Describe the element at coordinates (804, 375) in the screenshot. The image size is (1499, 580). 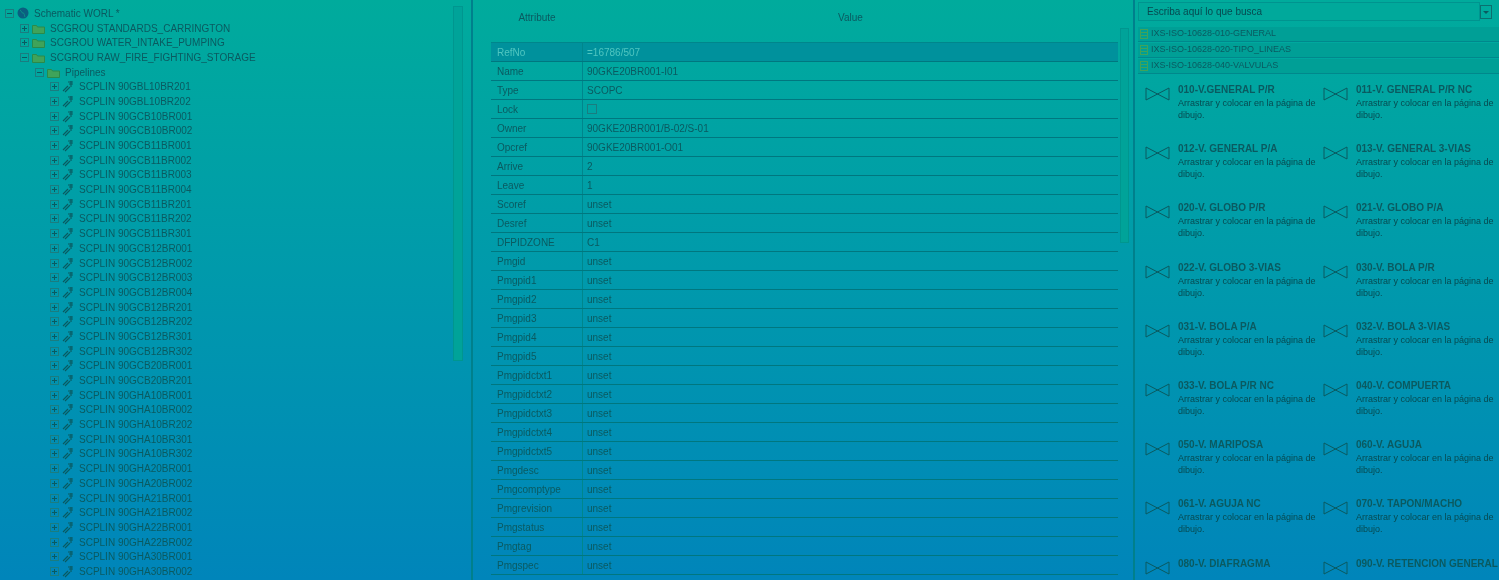
I see `table-row: Pmgpidctxt1 unset` at that location.